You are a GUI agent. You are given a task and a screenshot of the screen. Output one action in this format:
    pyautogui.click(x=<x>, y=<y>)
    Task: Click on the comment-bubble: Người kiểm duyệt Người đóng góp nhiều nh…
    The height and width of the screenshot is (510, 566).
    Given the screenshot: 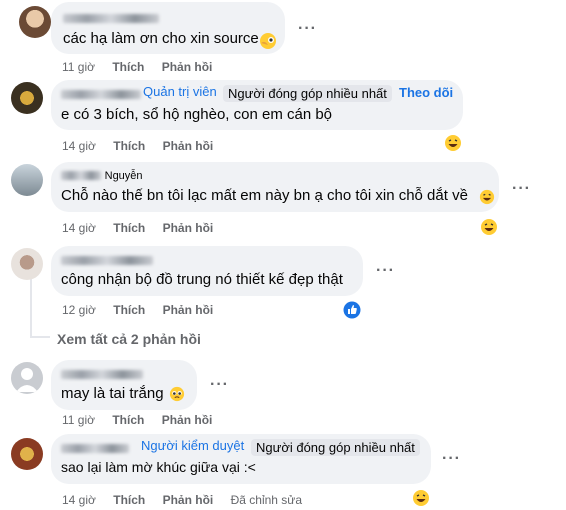 What is the action you would take?
    pyautogui.click(x=241, y=459)
    